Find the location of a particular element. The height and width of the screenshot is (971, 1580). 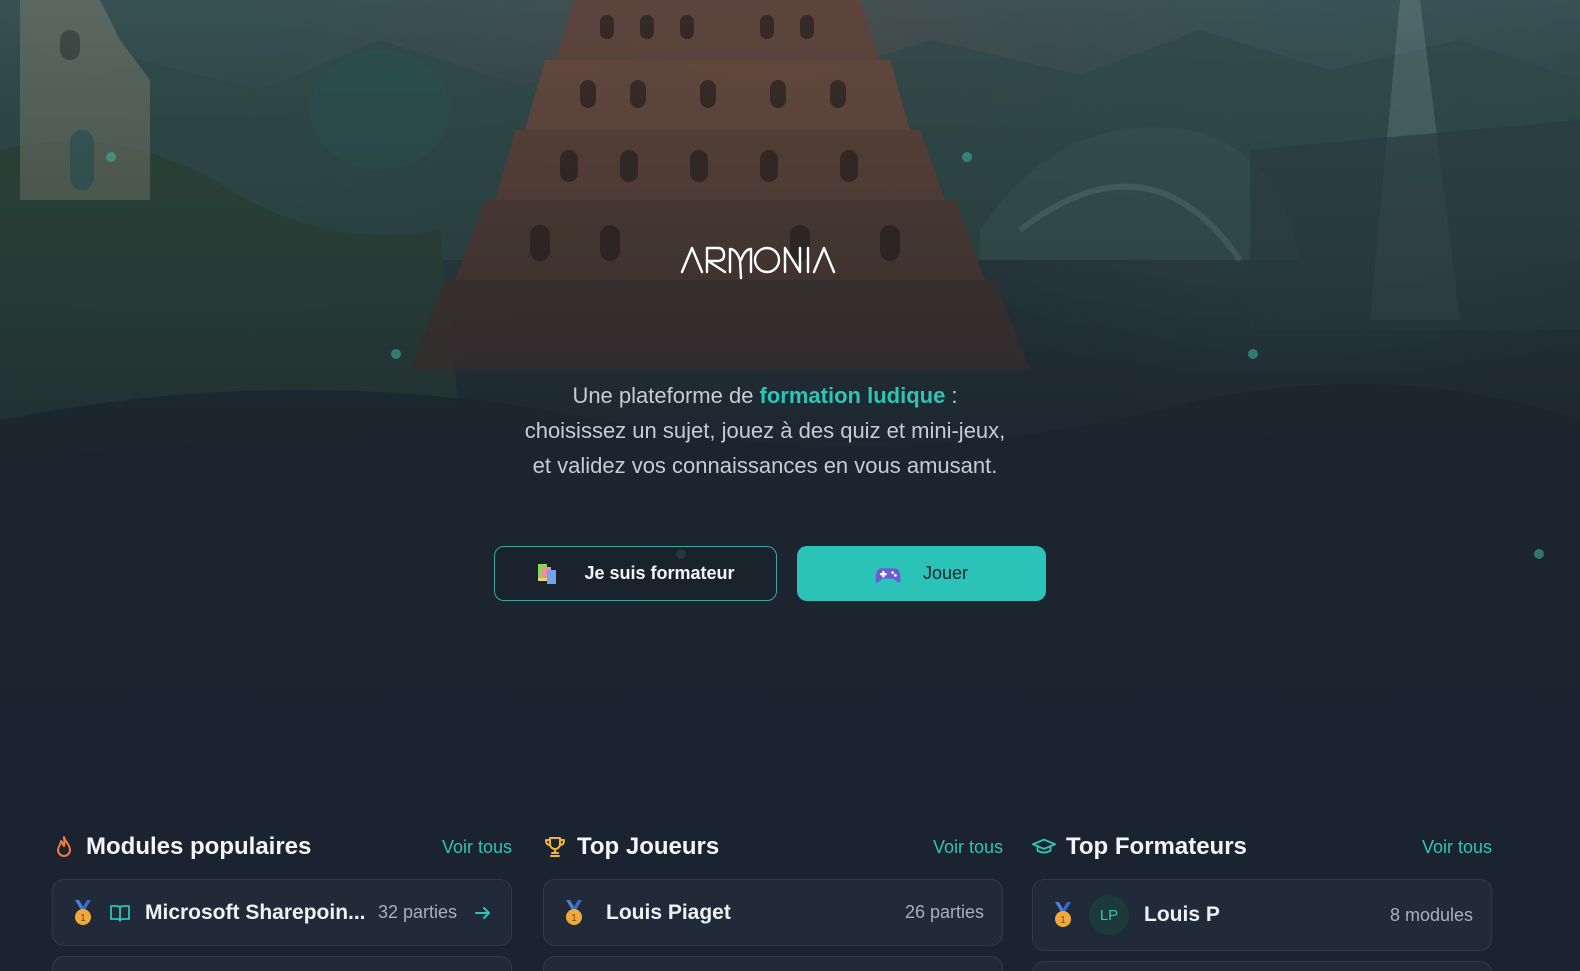

module-play-count: 32 parties is located at coordinates (417, 912).